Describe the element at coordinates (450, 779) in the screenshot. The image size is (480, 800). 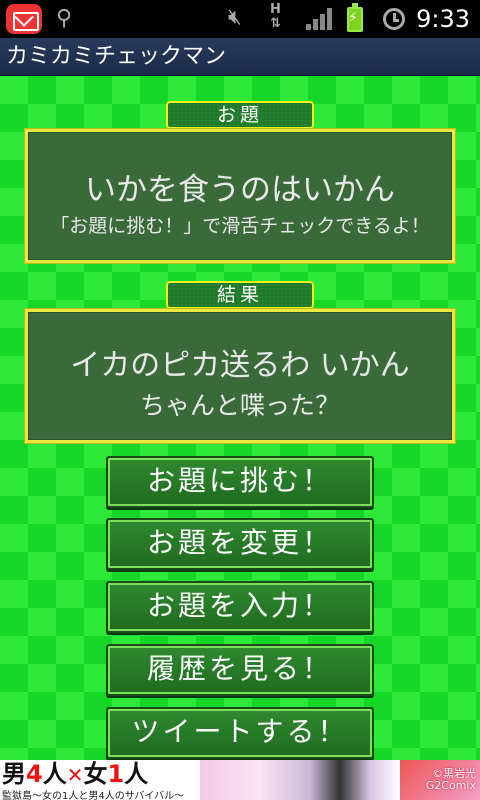
I see `ad-credit: ©黒岩光 G2Comix` at that location.